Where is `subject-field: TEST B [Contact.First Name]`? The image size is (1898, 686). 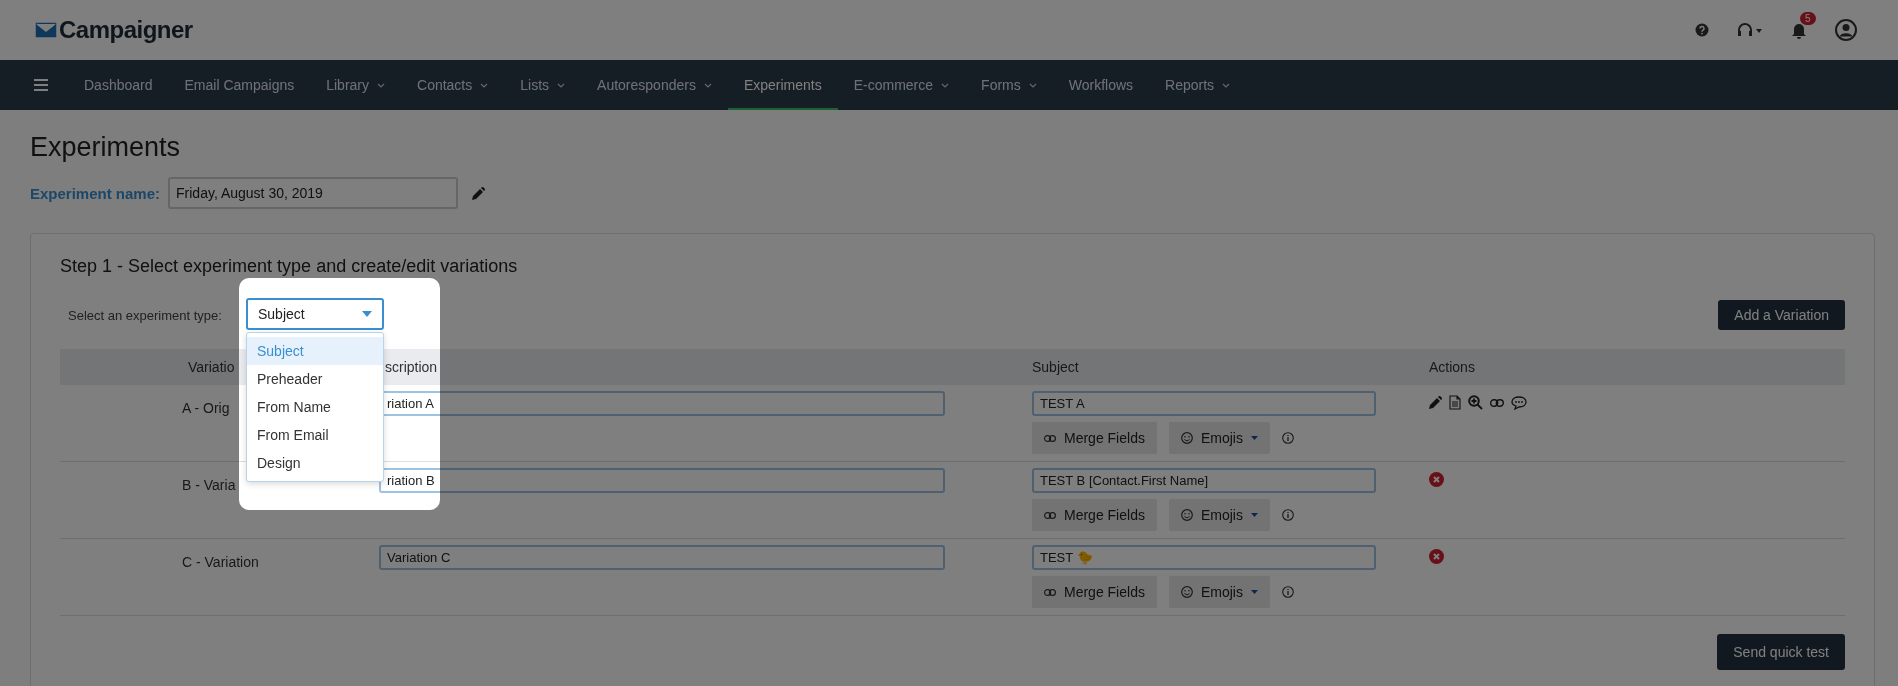
subject-field: TEST B [Contact.First Name] is located at coordinates (1204, 480).